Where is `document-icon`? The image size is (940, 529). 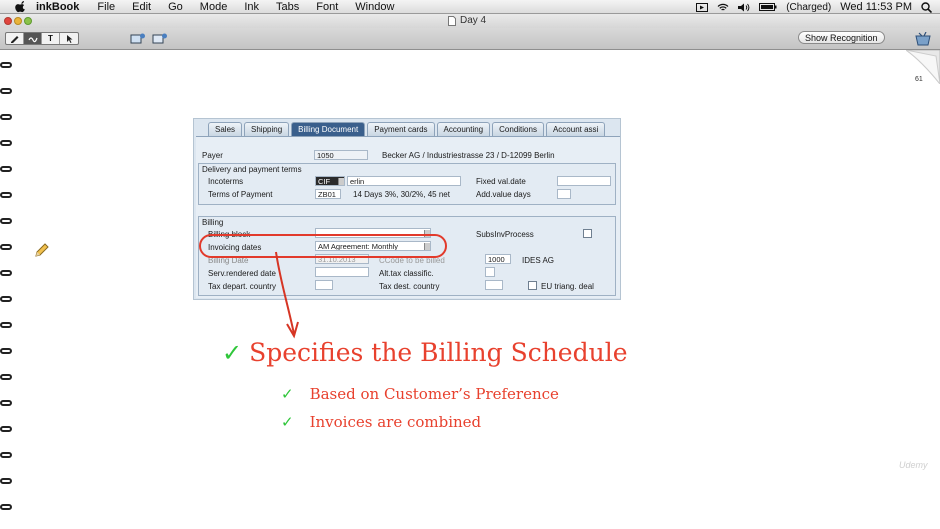
document-icon is located at coordinates (452, 20).